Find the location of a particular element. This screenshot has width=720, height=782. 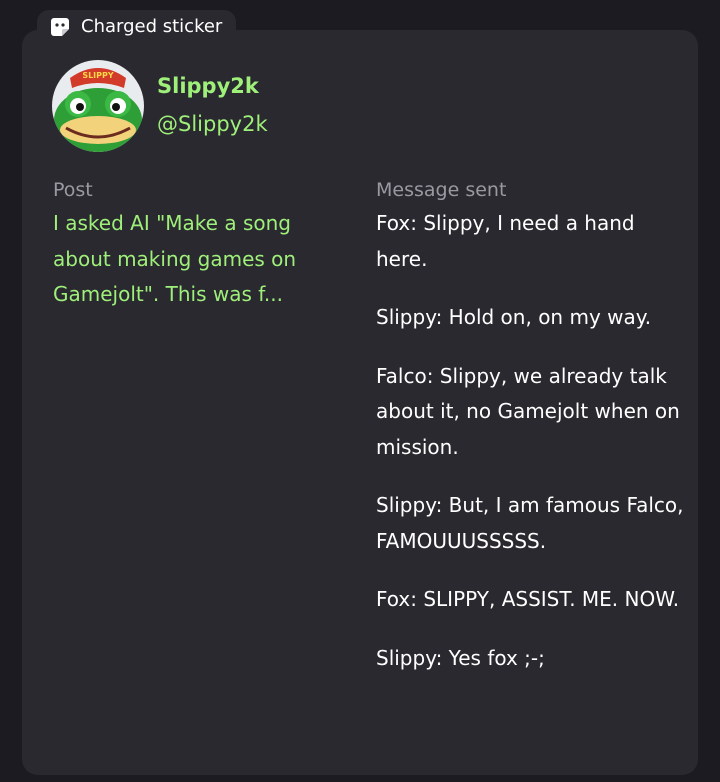

svg-text: SLIPPY is located at coordinates (98, 75).